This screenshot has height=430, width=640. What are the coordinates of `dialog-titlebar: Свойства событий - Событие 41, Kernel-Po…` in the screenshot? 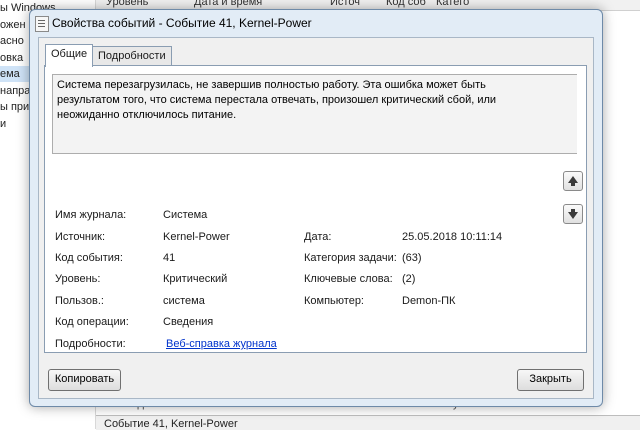 It's located at (316, 23).